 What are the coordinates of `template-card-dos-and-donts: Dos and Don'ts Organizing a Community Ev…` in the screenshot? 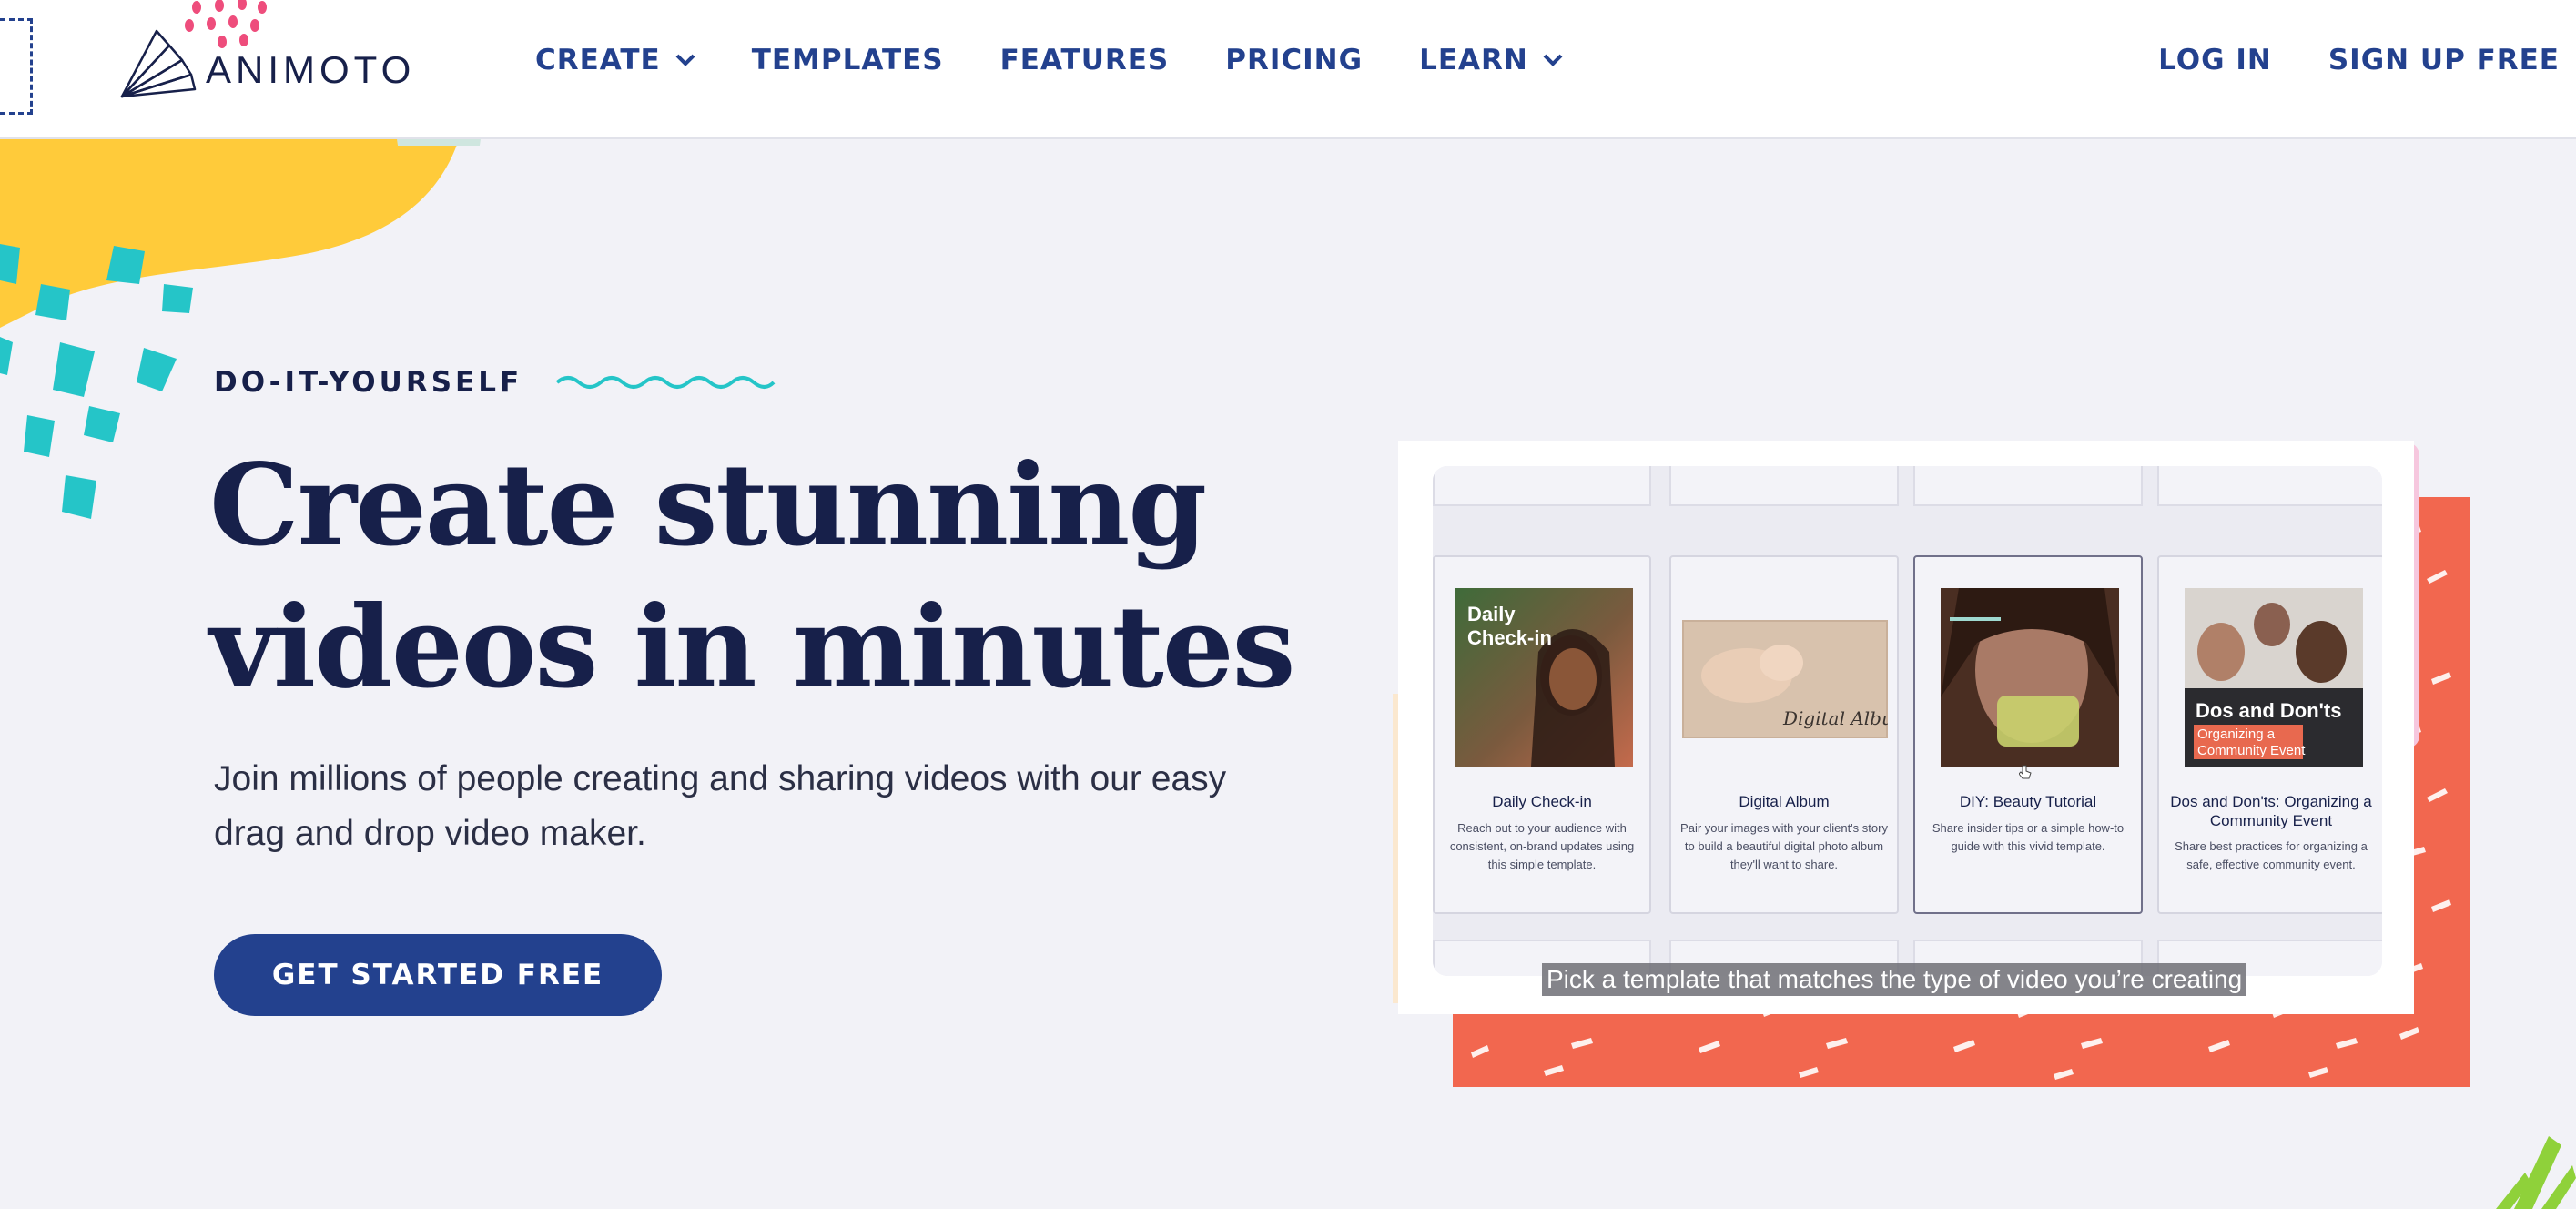 It's located at (2269, 734).